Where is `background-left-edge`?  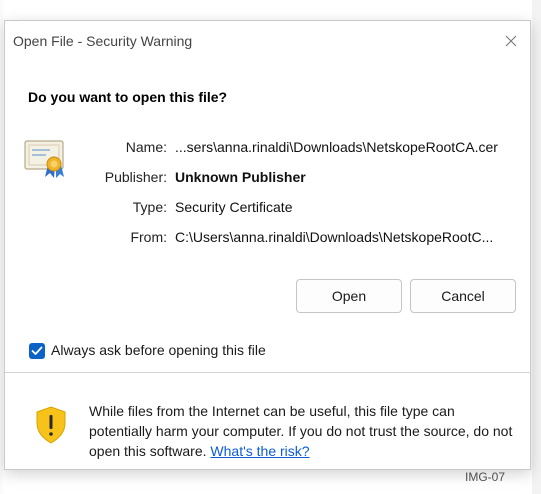 background-left-edge is located at coordinates (1, 247).